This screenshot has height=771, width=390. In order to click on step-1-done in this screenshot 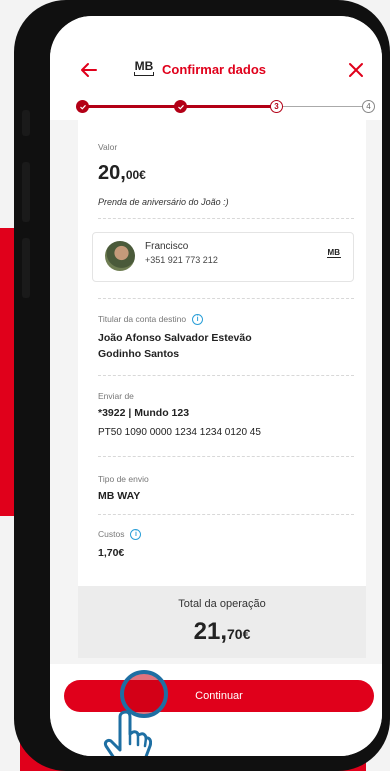, I will do `click(82, 106)`.